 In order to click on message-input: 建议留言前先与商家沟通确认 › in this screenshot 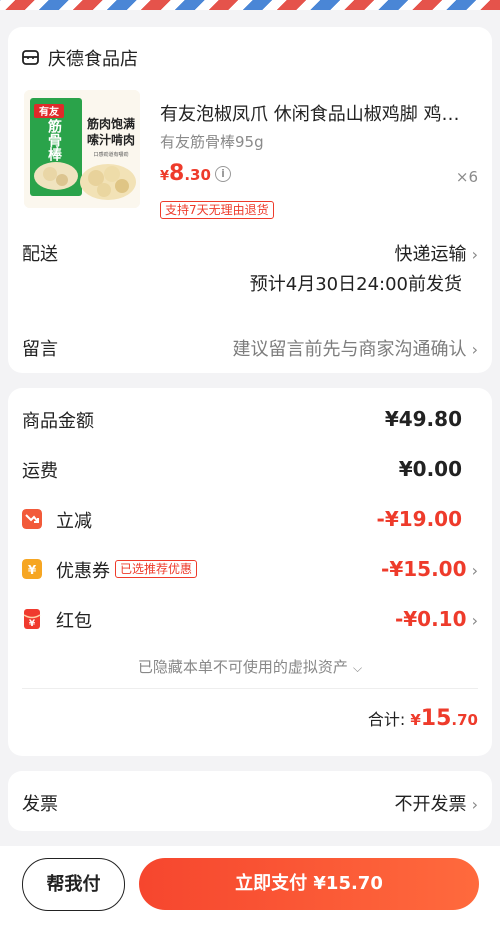, I will do `click(356, 348)`.